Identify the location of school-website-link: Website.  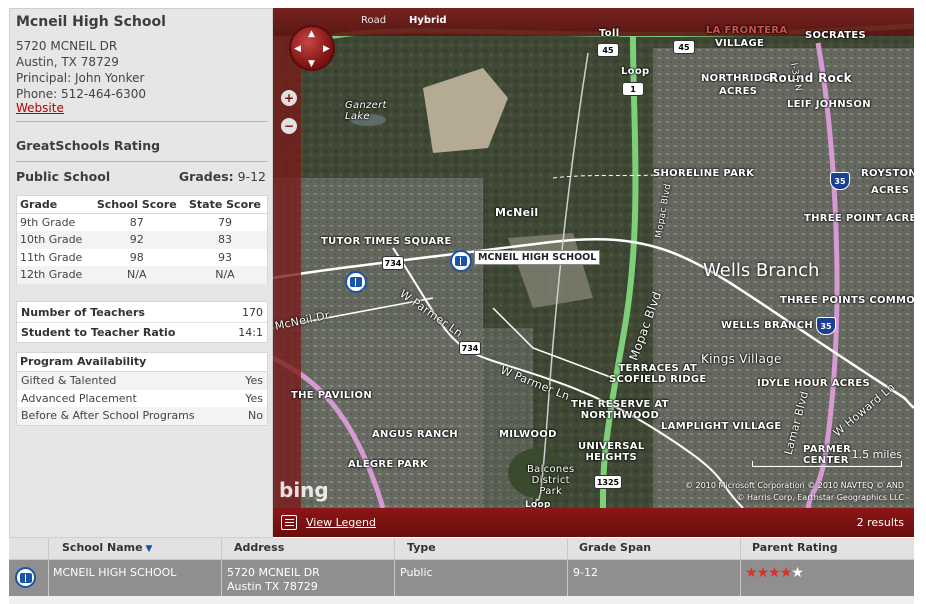
(40, 108).